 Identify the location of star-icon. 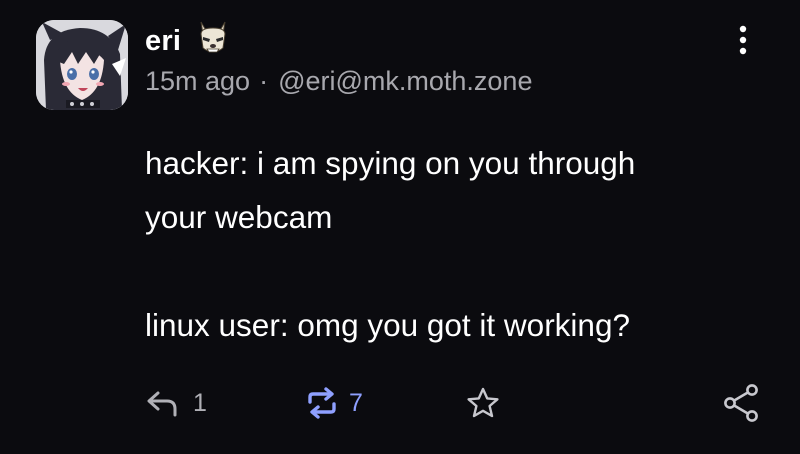
(483, 403).